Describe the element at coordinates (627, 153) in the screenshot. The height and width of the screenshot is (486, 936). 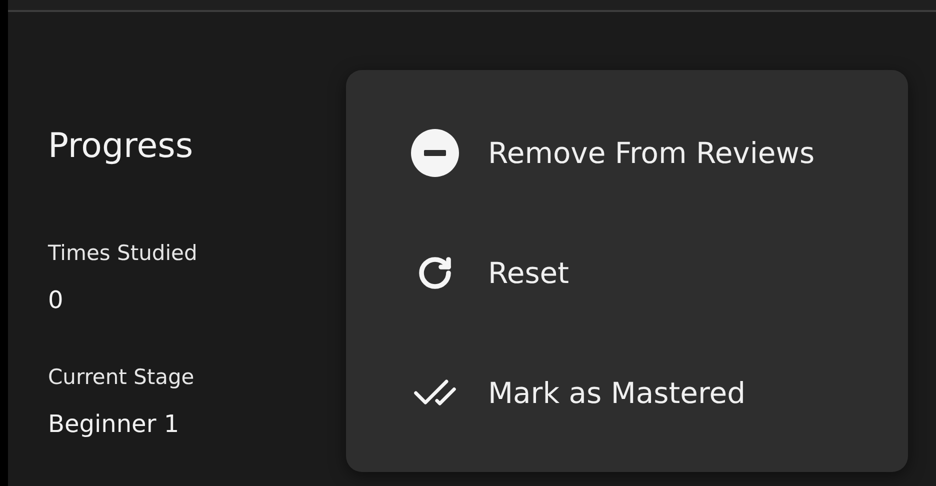
I see `menu-item: Remove From Reviews` at that location.